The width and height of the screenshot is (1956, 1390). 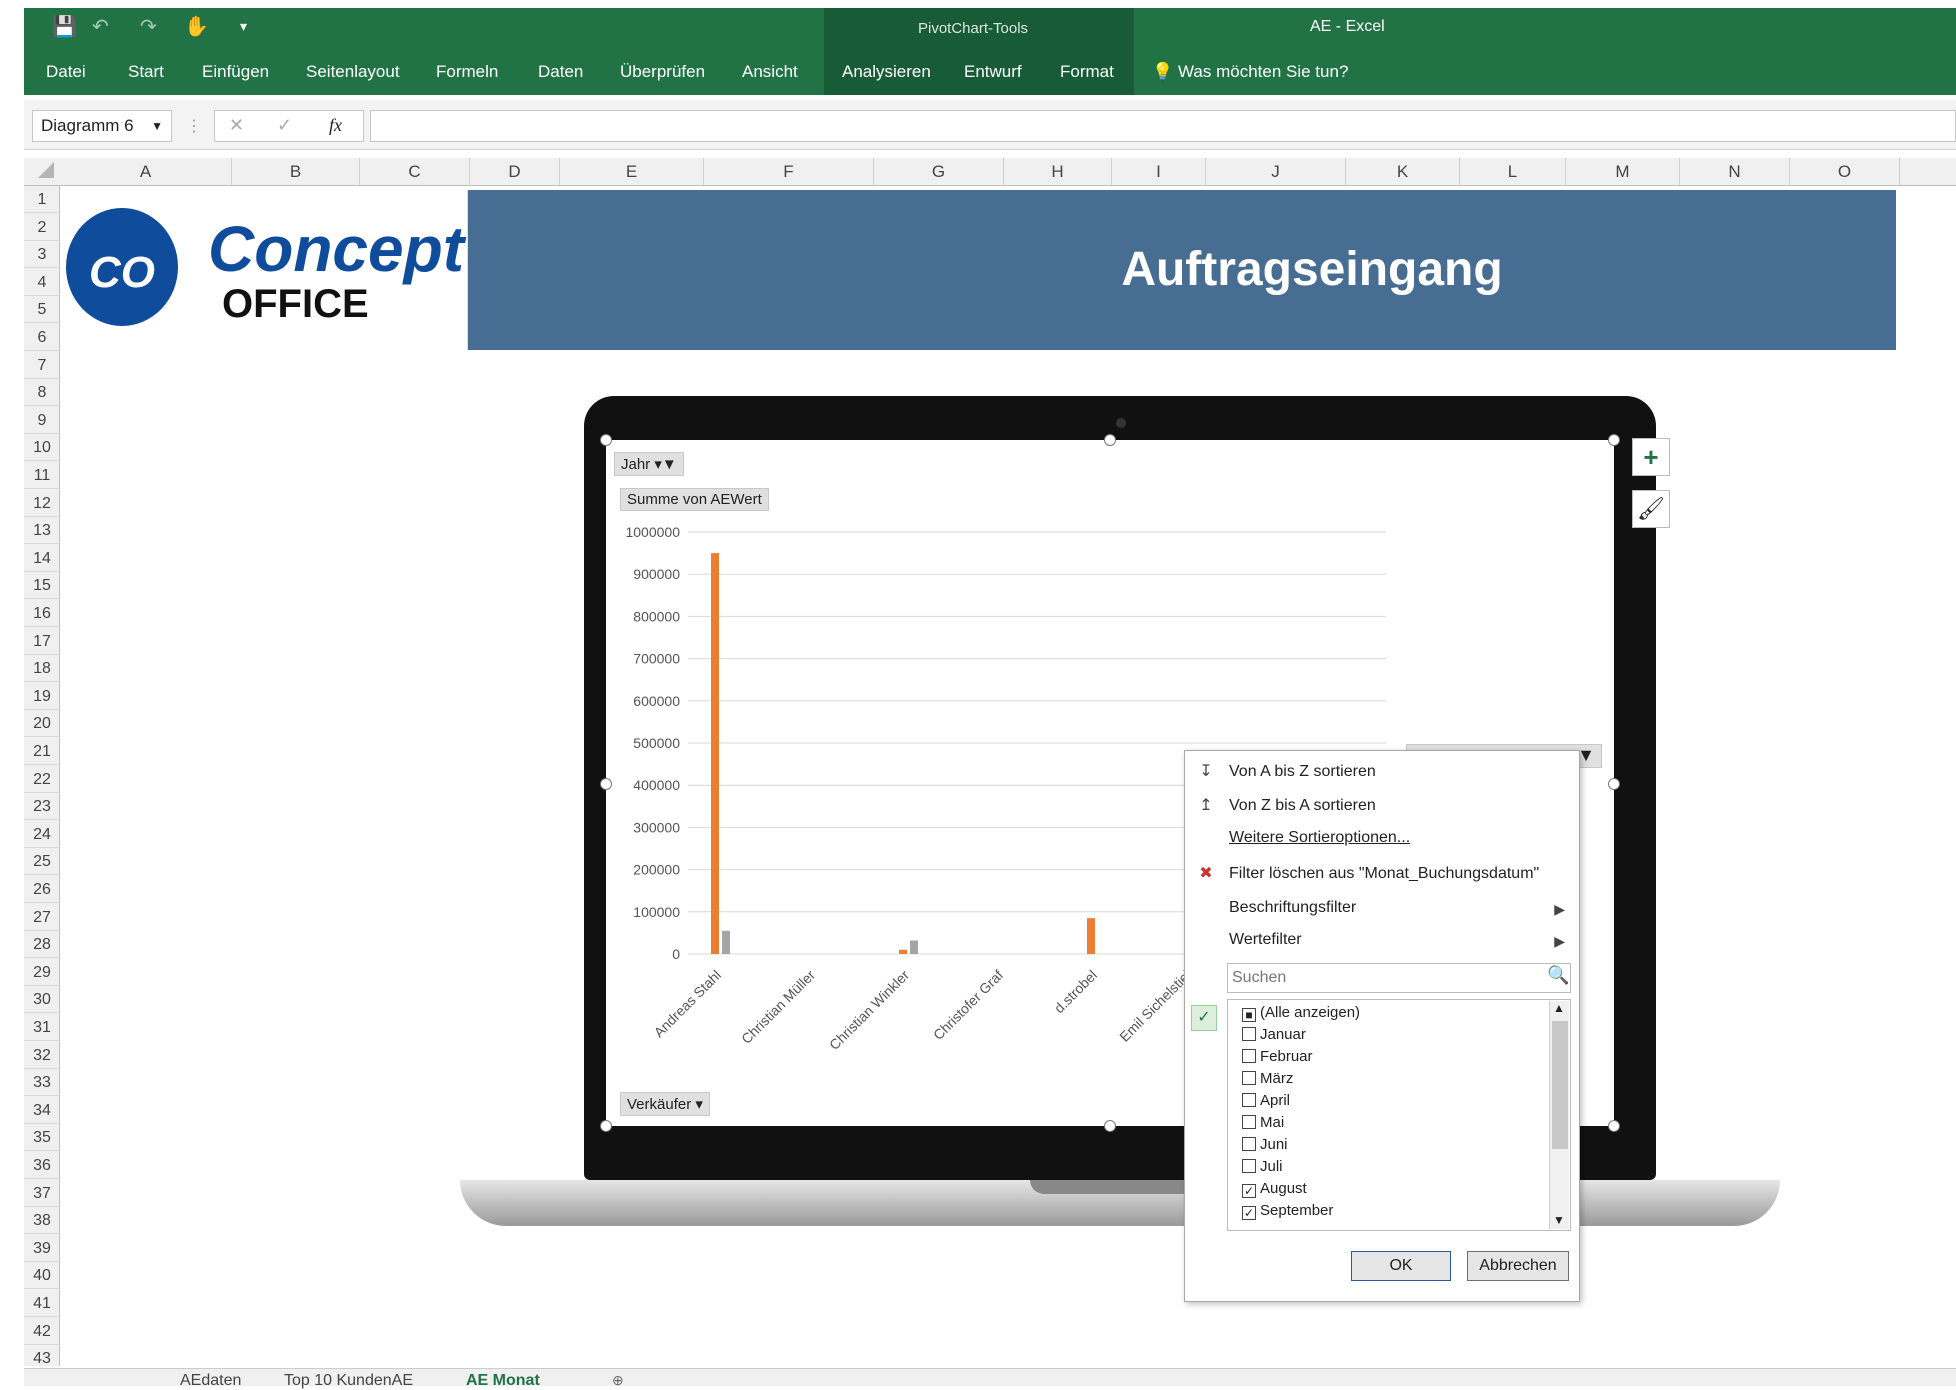 What do you see at coordinates (146, 72) in the screenshot?
I see `tab-start: Start` at bounding box center [146, 72].